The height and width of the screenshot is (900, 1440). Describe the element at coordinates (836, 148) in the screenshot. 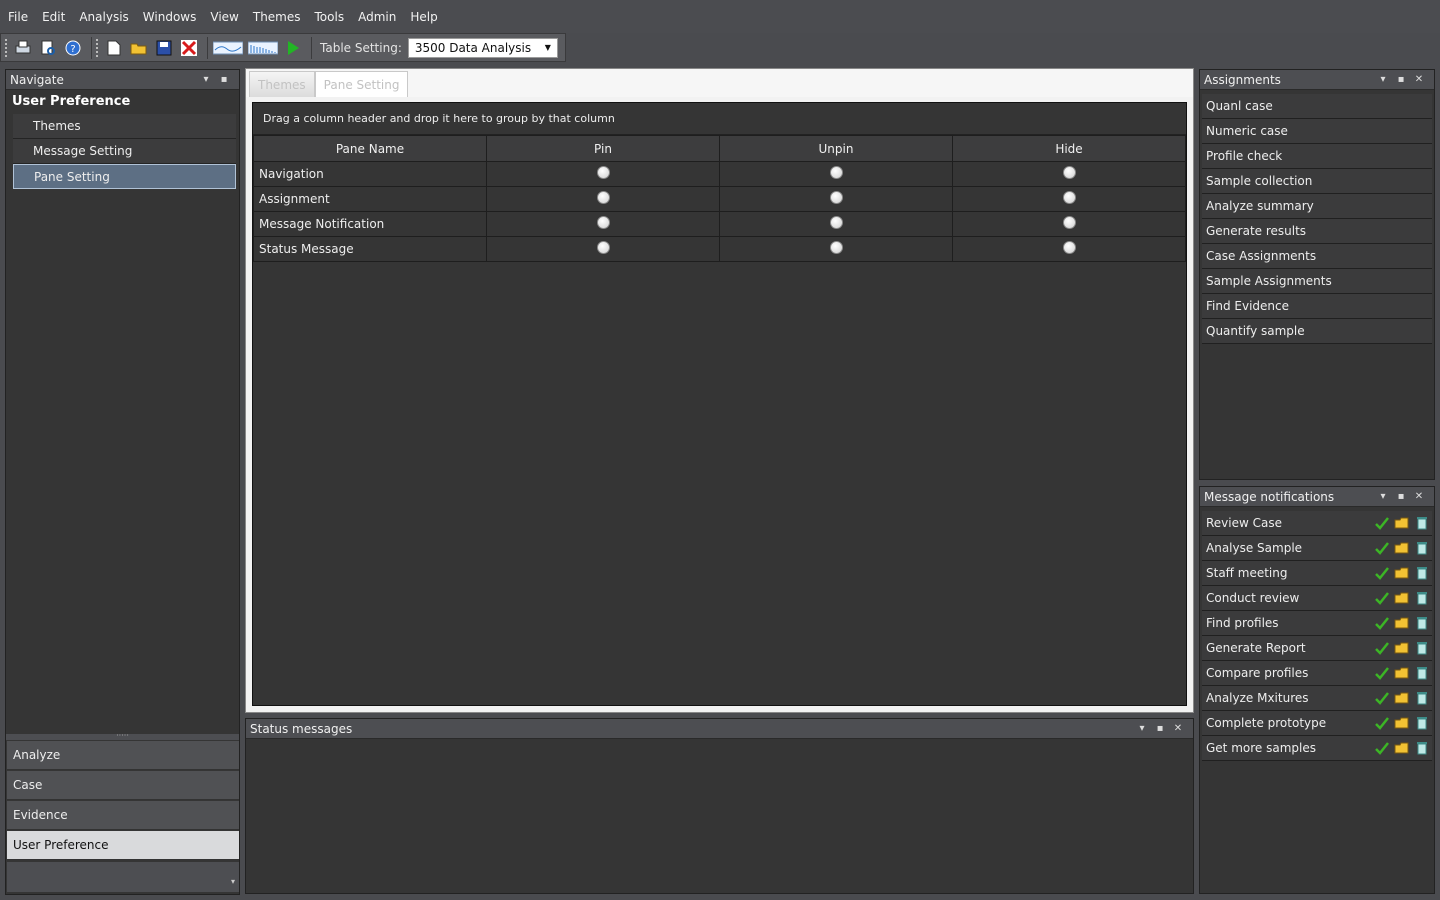

I see `column-header-unpin: Unpin` at that location.